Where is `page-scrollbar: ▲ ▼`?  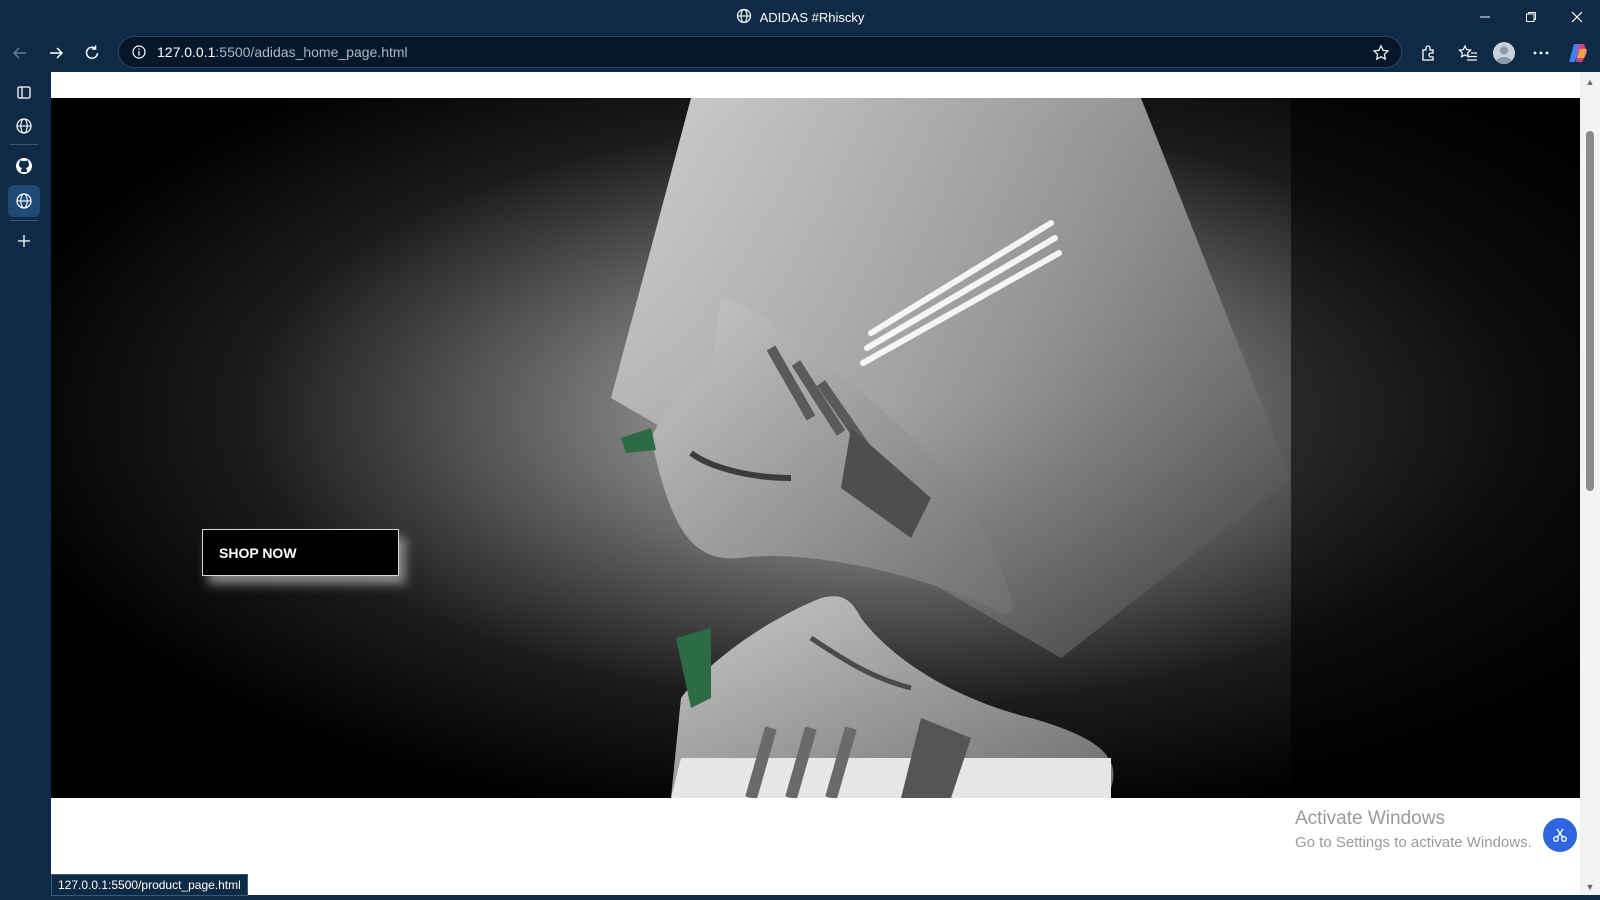 page-scrollbar: ▲ ▼ is located at coordinates (1590, 483).